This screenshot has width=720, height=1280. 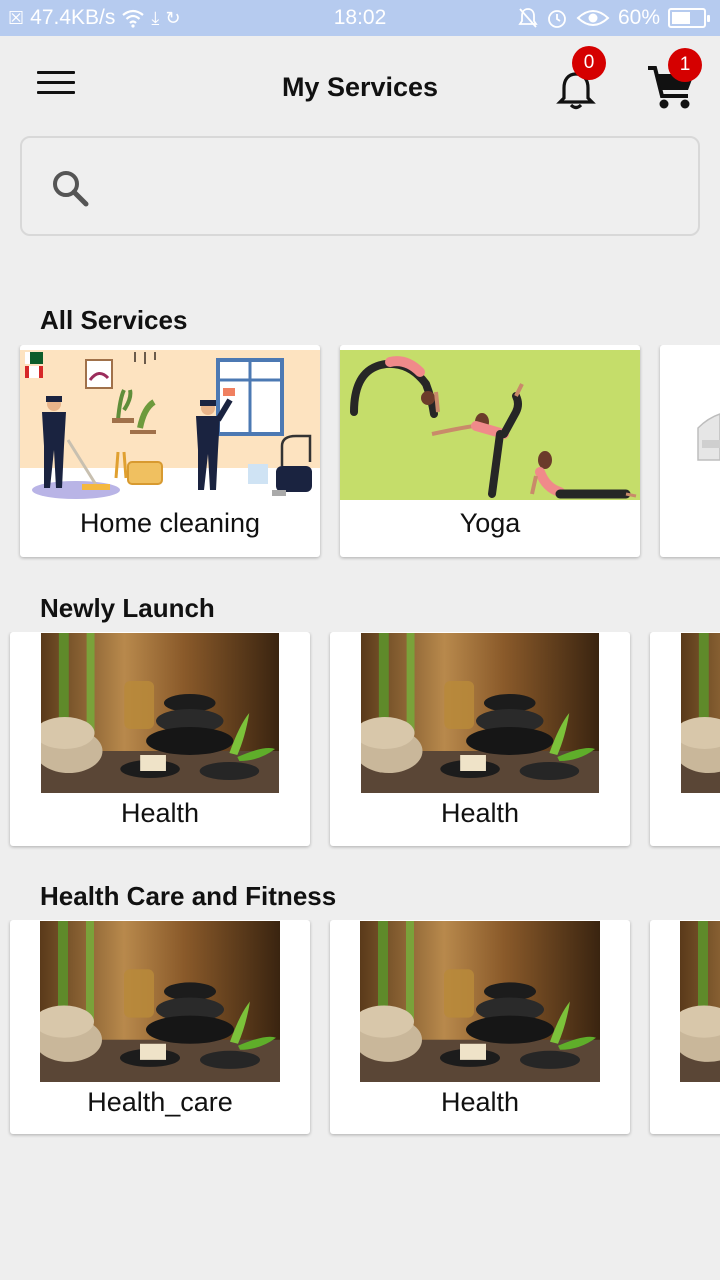 What do you see at coordinates (490, 523) in the screenshot?
I see `card-label: Yoga` at bounding box center [490, 523].